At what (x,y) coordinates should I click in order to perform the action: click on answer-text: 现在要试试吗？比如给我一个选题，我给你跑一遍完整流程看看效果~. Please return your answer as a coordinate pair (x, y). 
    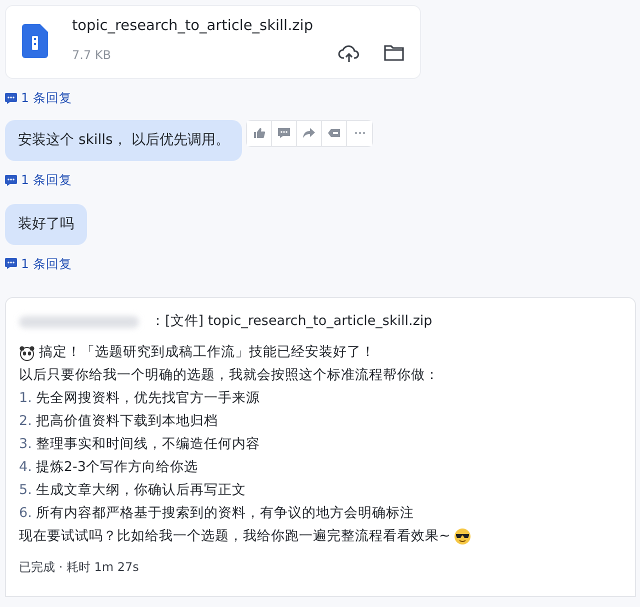
    Looking at the image, I should click on (234, 536).